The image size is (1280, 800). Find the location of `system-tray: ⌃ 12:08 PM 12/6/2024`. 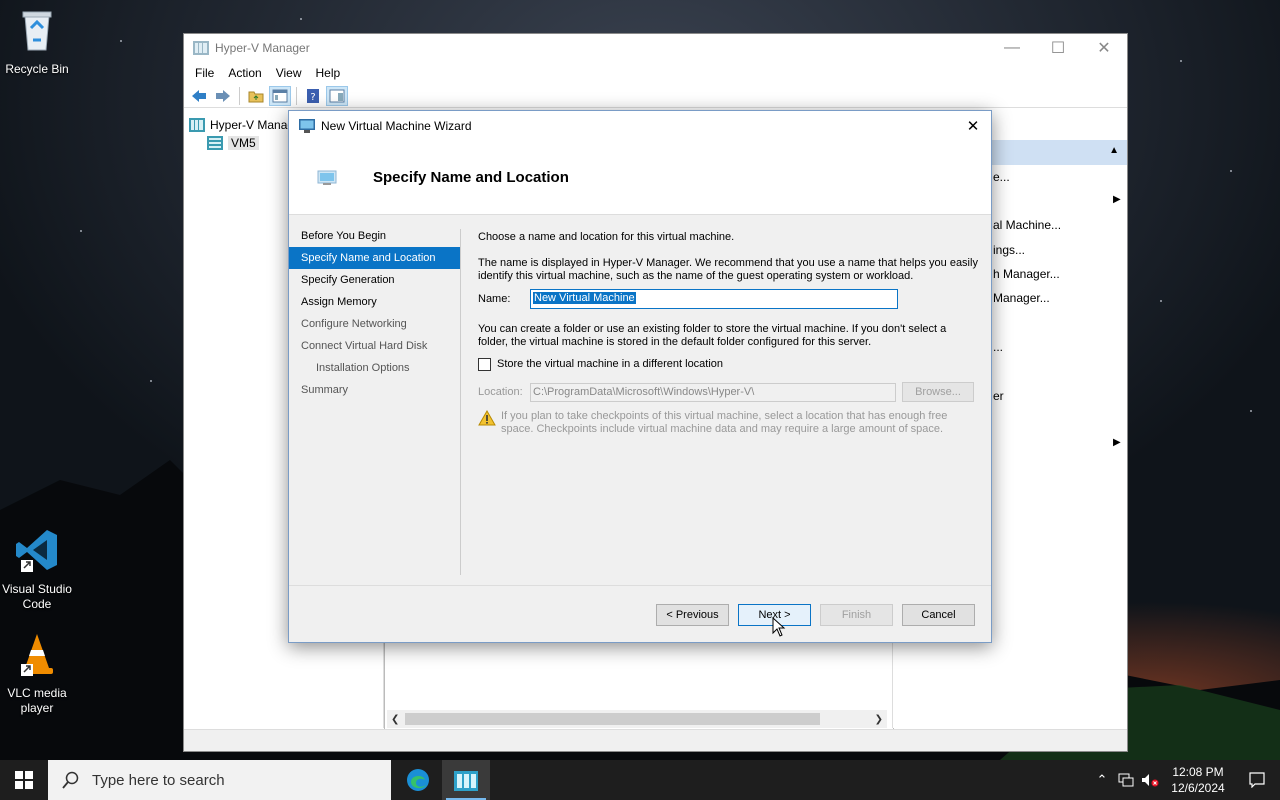

system-tray: ⌃ 12:08 PM 12/6/2024 is located at coordinates (1185, 780).